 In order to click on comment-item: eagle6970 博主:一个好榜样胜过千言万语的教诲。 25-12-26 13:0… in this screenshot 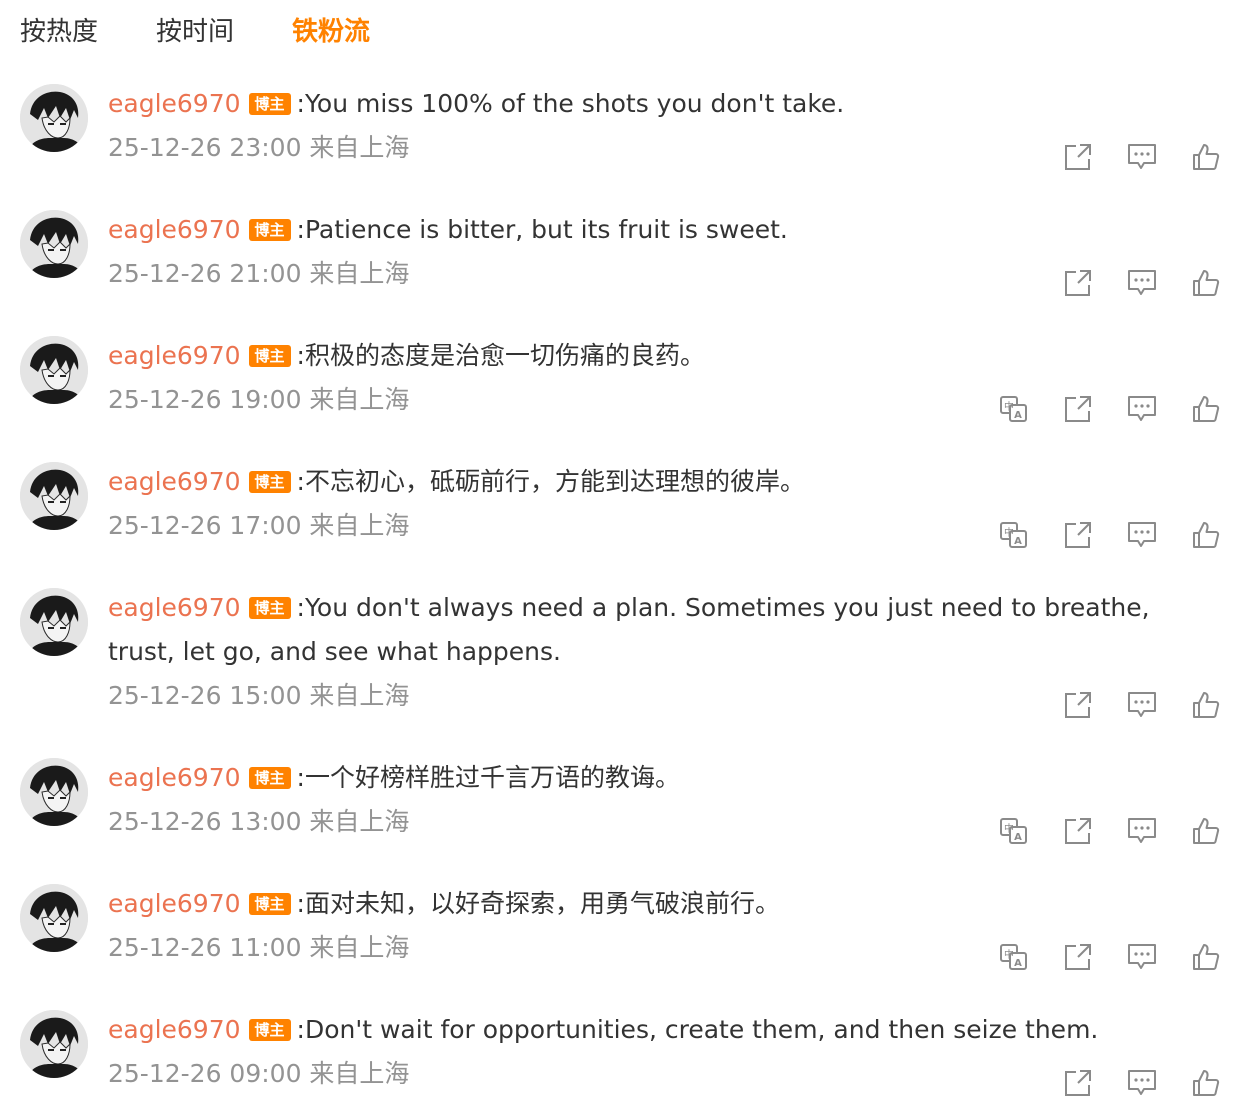, I will do `click(625, 803)`.